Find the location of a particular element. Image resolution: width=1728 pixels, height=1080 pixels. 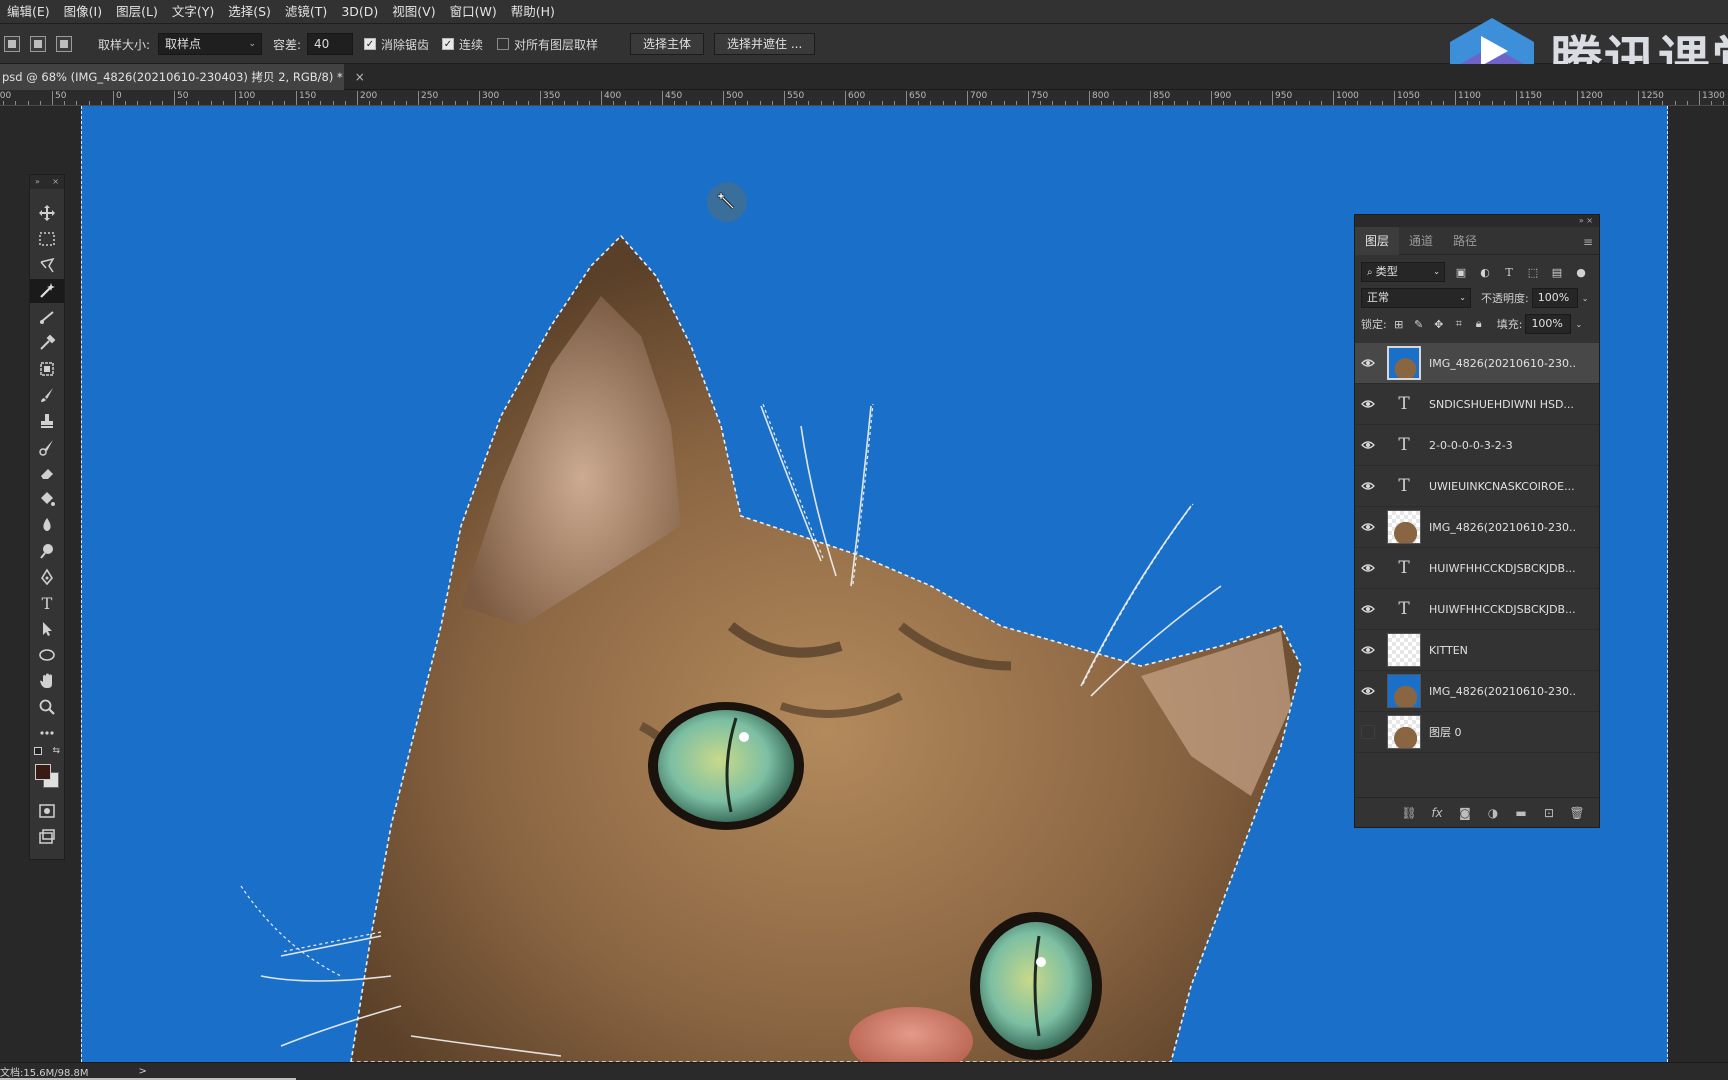

anti-alias-checkbox: ✓ 消除锯齿 is located at coordinates (396, 44).